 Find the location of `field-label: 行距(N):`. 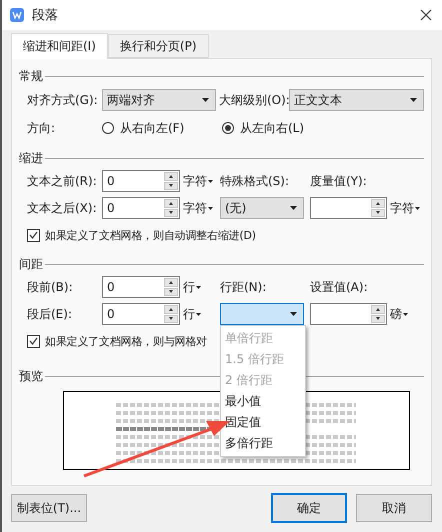

field-label: 行距(N): is located at coordinates (244, 287).